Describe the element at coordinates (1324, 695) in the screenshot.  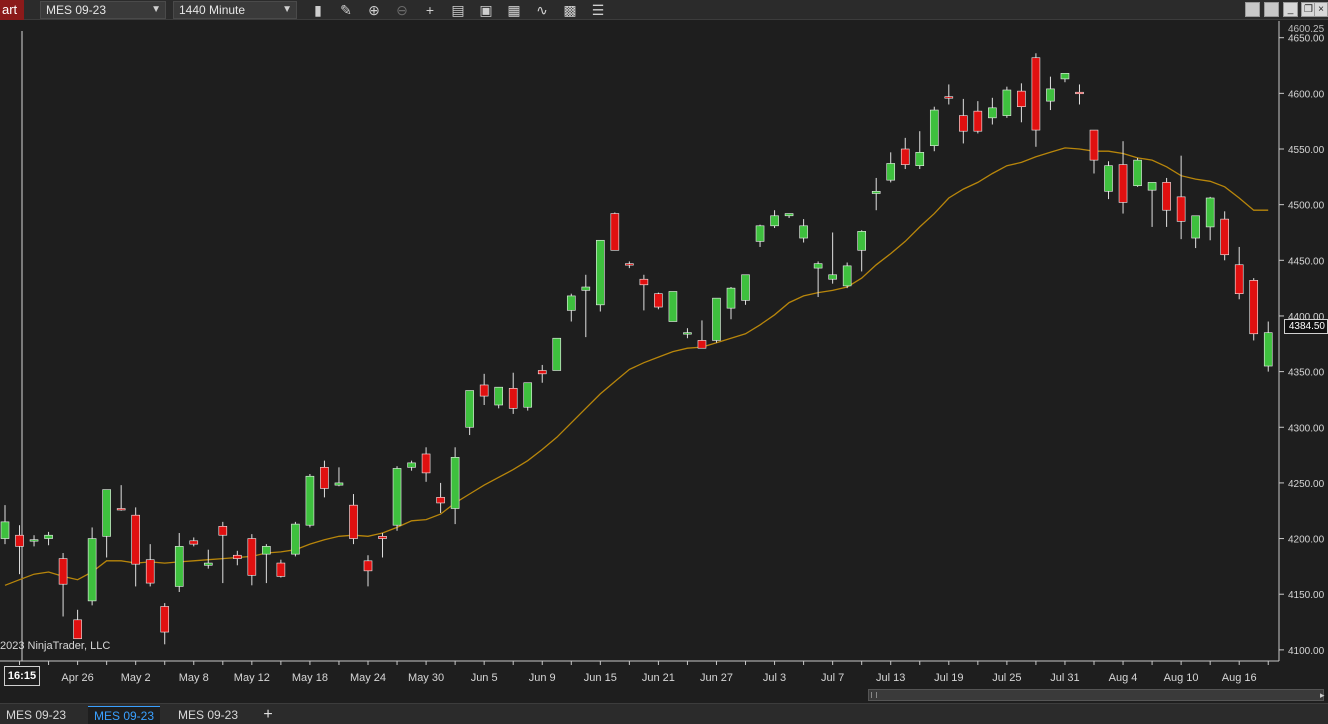
I see `scroll-right-icon: ▸` at that location.